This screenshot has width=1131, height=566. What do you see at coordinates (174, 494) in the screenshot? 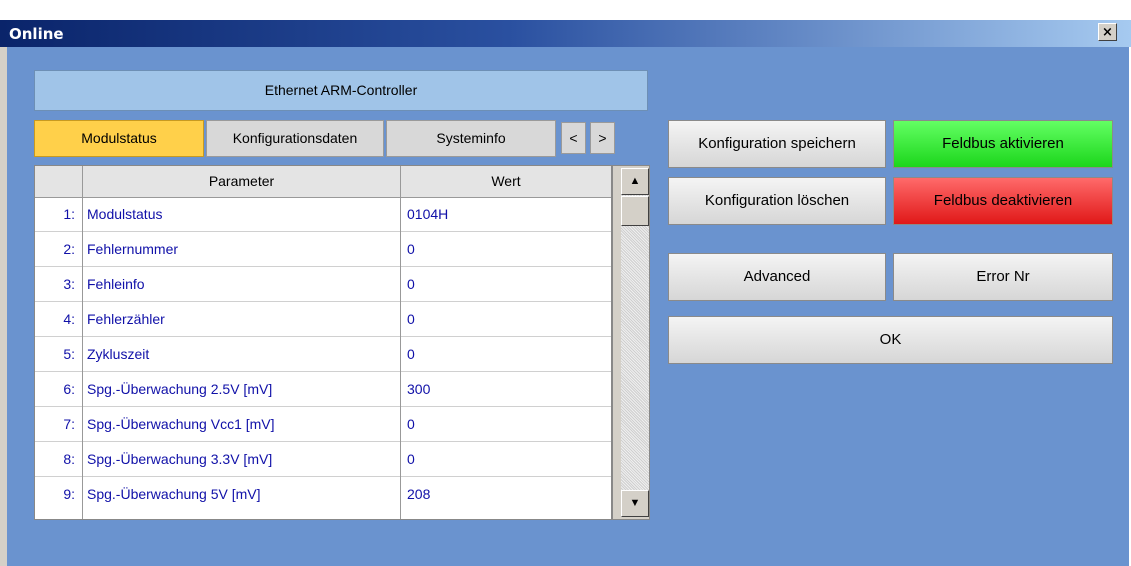
I see `row-parameter: Spg.-Überwachung 5V [mV]` at bounding box center [174, 494].